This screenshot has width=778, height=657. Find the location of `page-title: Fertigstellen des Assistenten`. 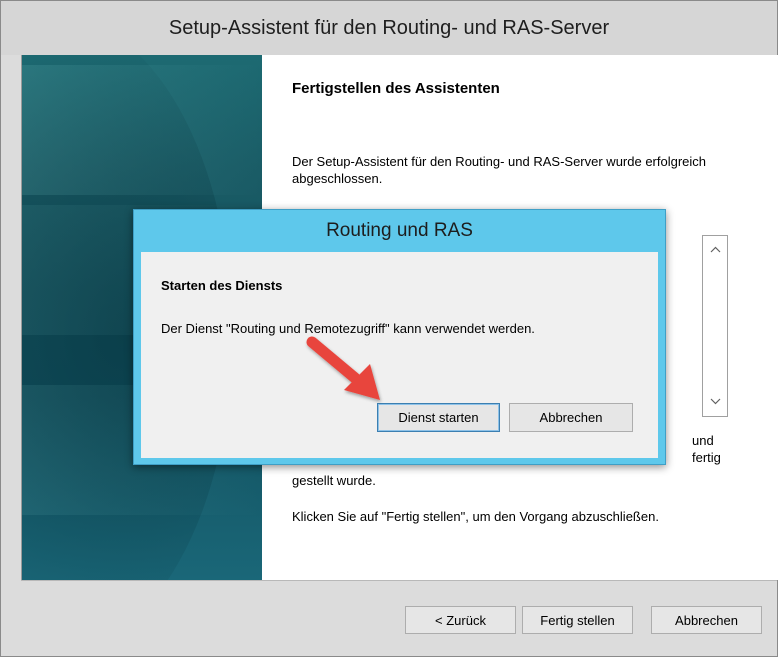

page-title: Fertigstellen des Assistenten is located at coordinates (396, 88).